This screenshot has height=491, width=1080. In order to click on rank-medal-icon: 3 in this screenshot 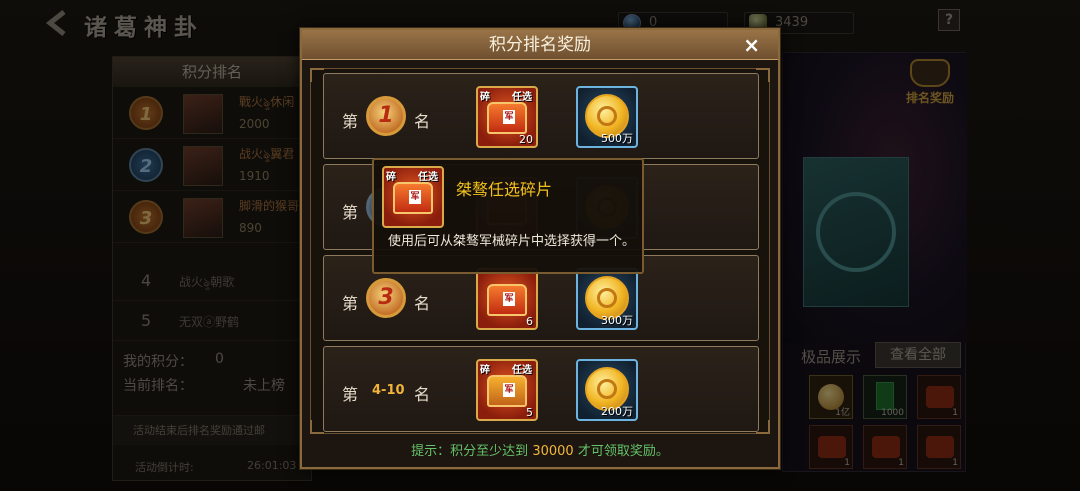, I will do `click(386, 298)`.